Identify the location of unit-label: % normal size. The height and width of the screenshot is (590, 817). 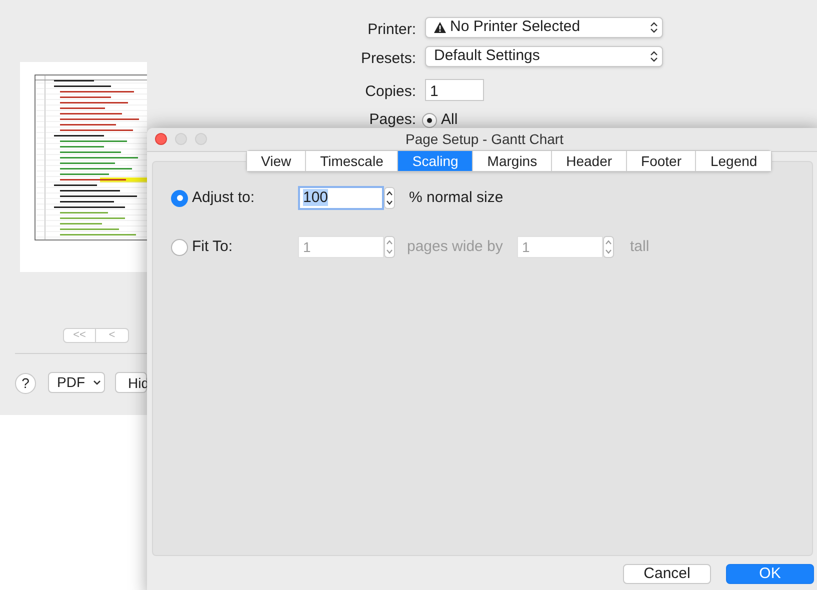
(456, 198).